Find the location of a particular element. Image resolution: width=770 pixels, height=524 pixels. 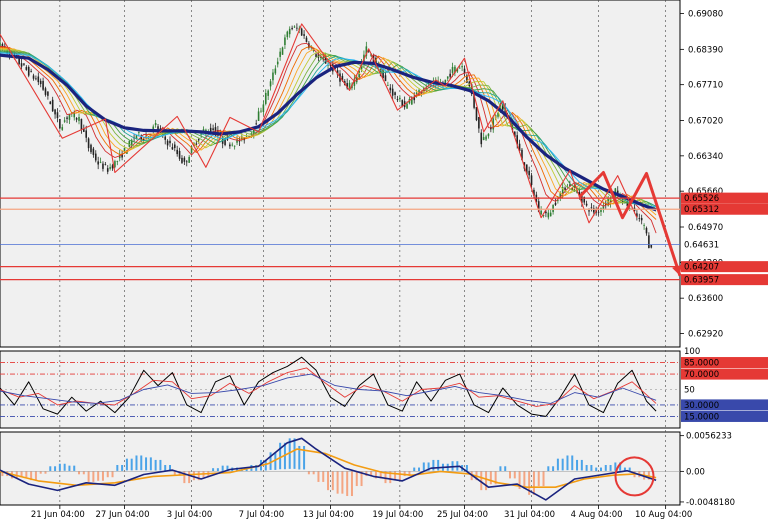

time-axis-label: 10 Aug 04:00 is located at coordinates (663, 515).